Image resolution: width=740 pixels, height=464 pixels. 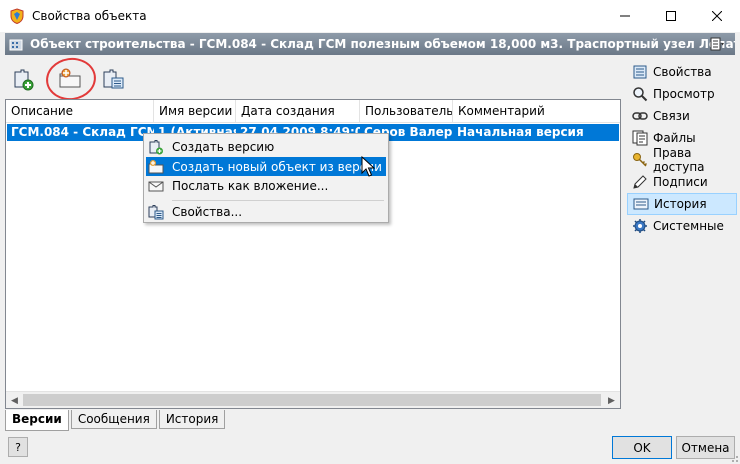 What do you see at coordinates (640, 116) in the screenshot?
I see `links-icon` at bounding box center [640, 116].